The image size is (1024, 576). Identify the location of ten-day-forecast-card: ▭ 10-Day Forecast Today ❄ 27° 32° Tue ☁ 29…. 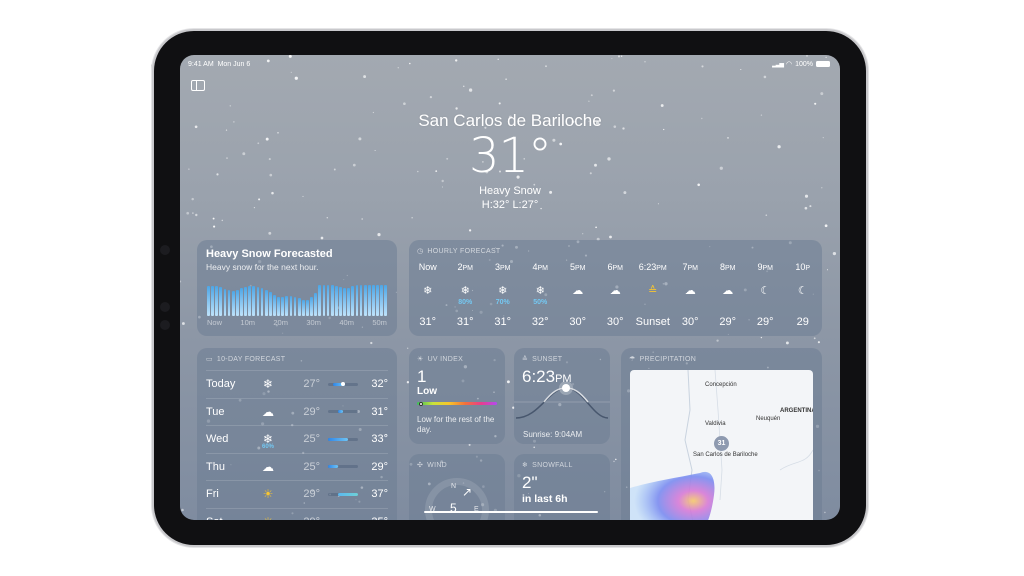
(297, 434).